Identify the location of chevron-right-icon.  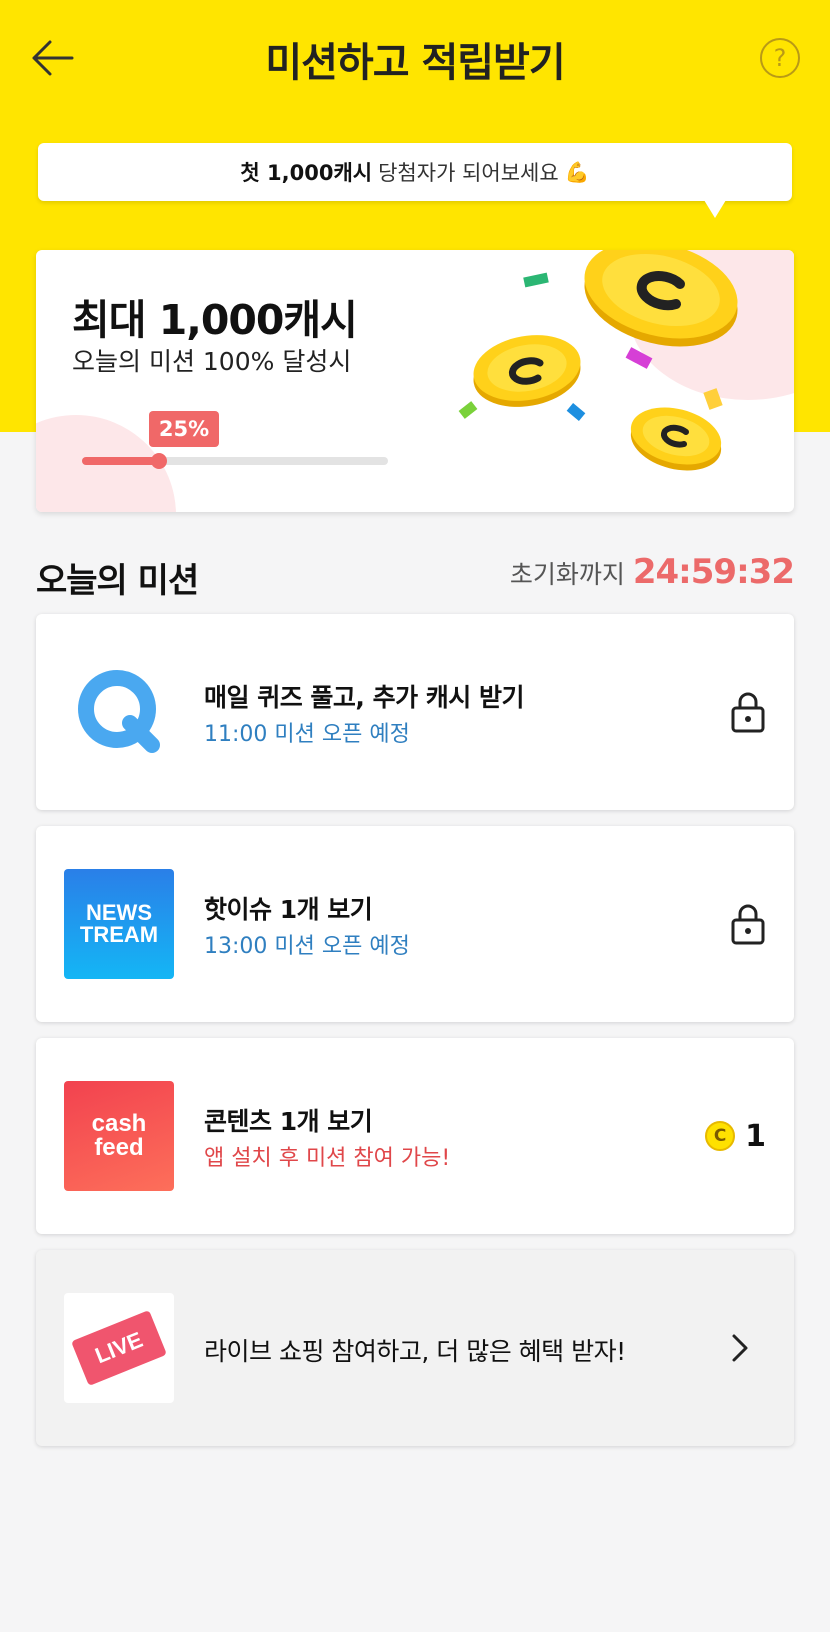
(740, 1348).